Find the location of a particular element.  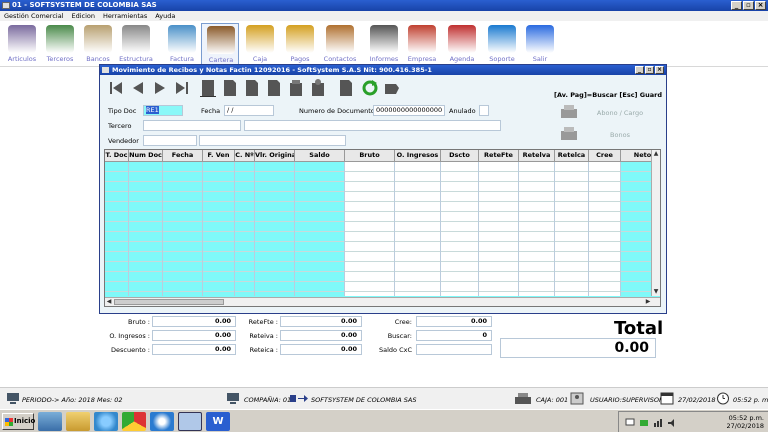

menu-ayuda: Ayuda is located at coordinates (165, 16).